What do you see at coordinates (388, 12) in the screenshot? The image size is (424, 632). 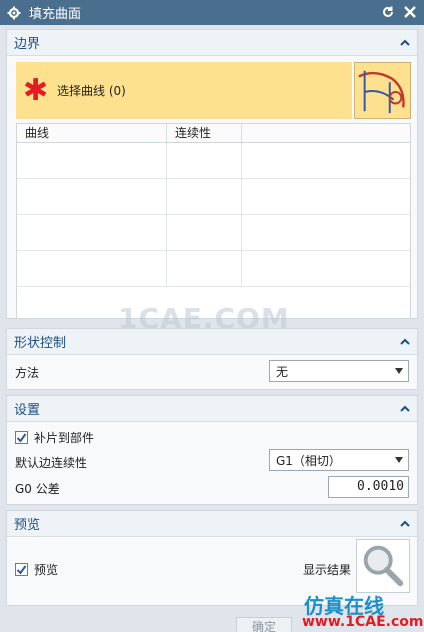 I see `reset-icon` at bounding box center [388, 12].